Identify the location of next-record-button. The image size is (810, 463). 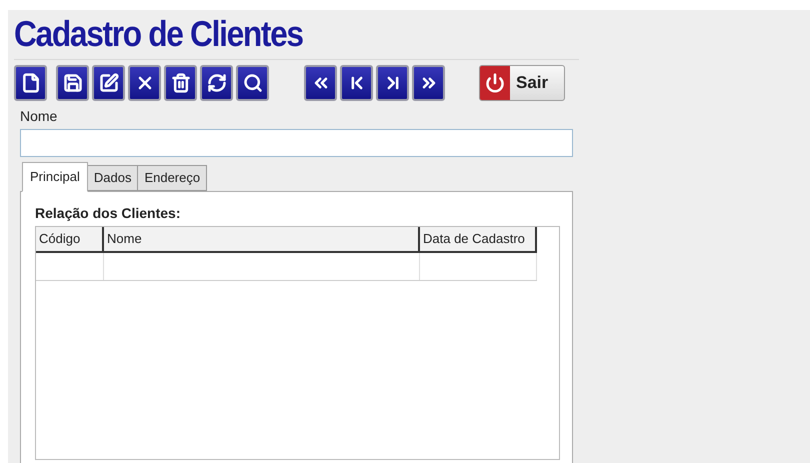
(392, 82).